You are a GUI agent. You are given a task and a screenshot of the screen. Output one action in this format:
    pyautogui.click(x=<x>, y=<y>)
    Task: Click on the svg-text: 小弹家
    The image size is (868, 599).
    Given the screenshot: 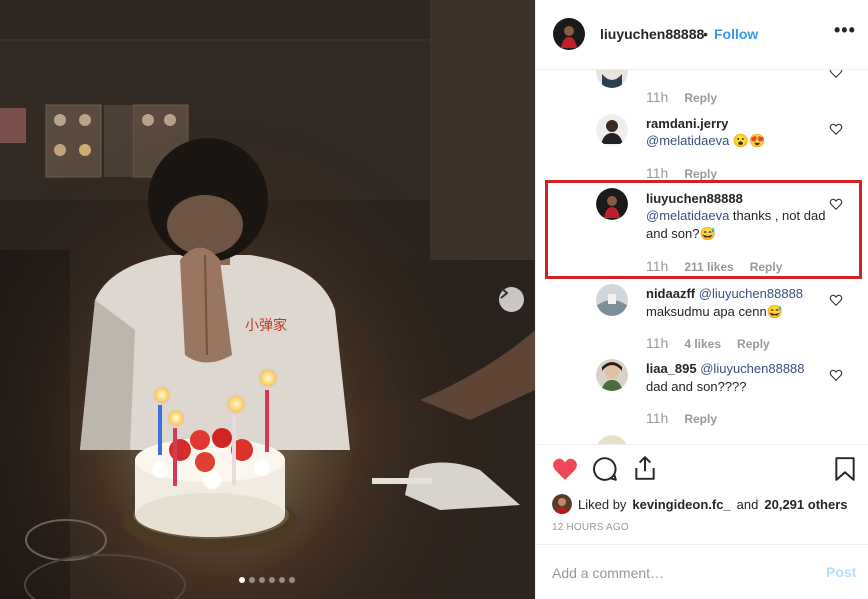 What is the action you would take?
    pyautogui.click(x=266, y=325)
    